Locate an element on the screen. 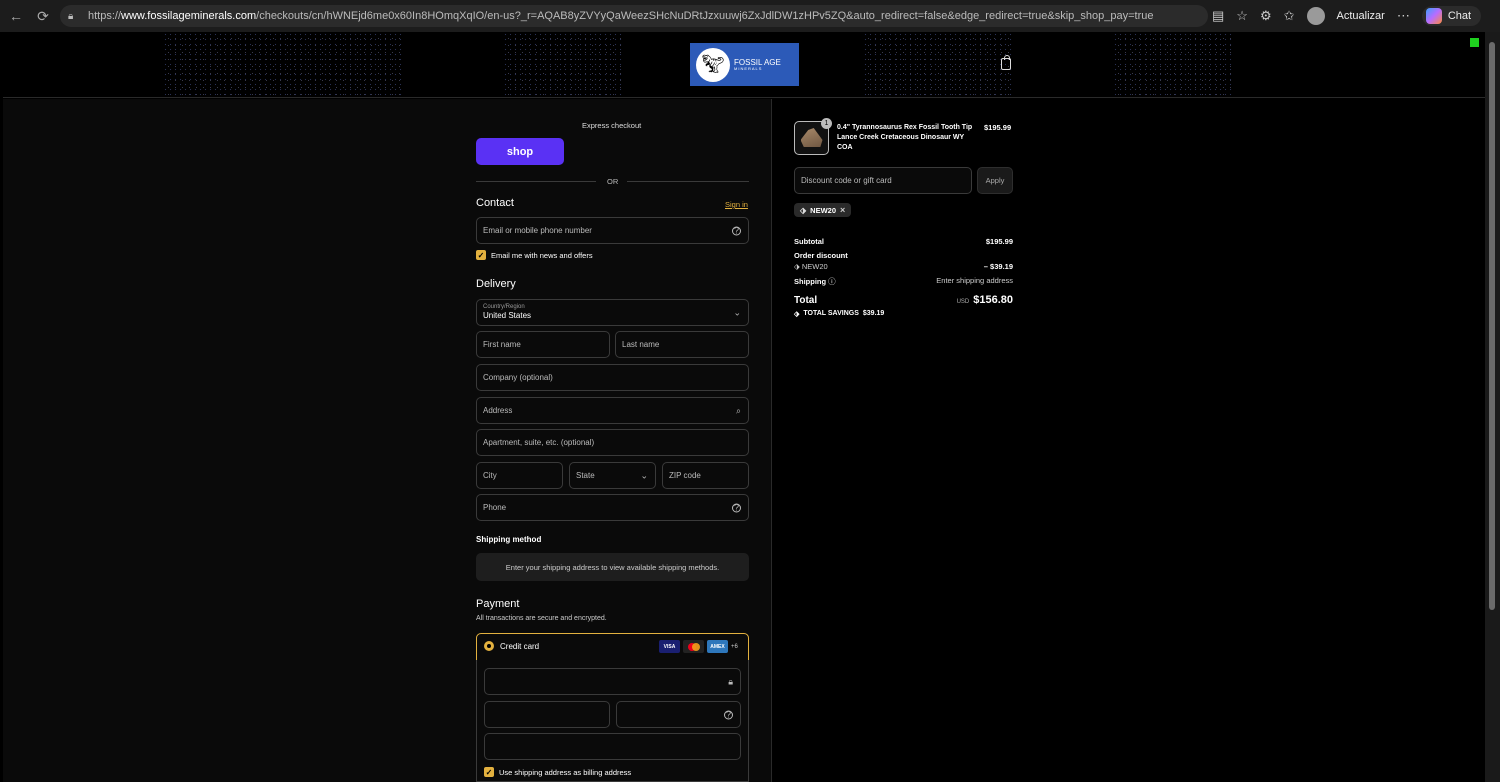 The width and height of the screenshot is (1500, 782). chat-button: Chat is located at coordinates (1451, 16).